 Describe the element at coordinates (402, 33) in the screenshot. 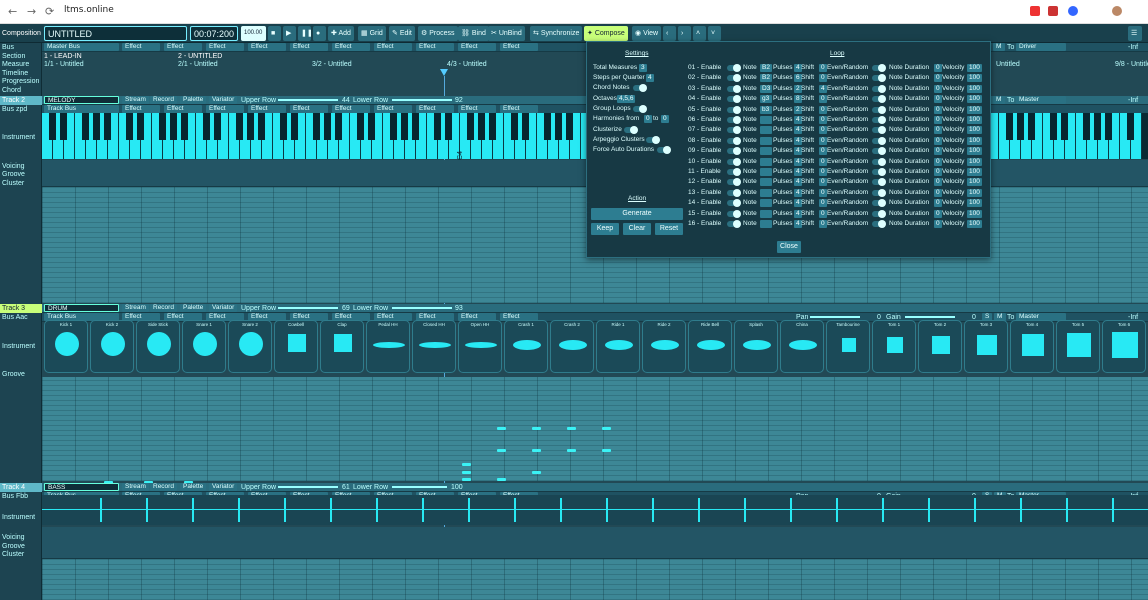

I see `edit-button: ✎ Edit` at that location.